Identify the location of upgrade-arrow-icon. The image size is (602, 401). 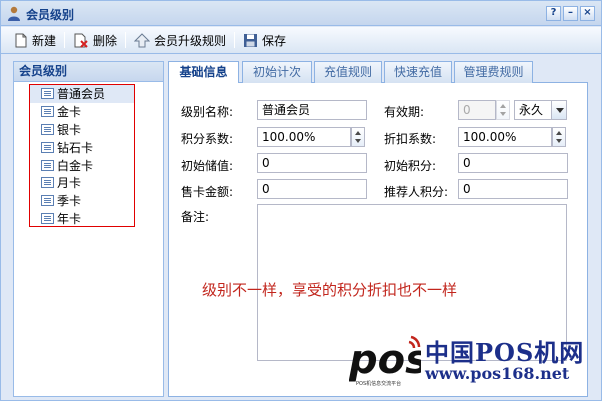
(142, 39).